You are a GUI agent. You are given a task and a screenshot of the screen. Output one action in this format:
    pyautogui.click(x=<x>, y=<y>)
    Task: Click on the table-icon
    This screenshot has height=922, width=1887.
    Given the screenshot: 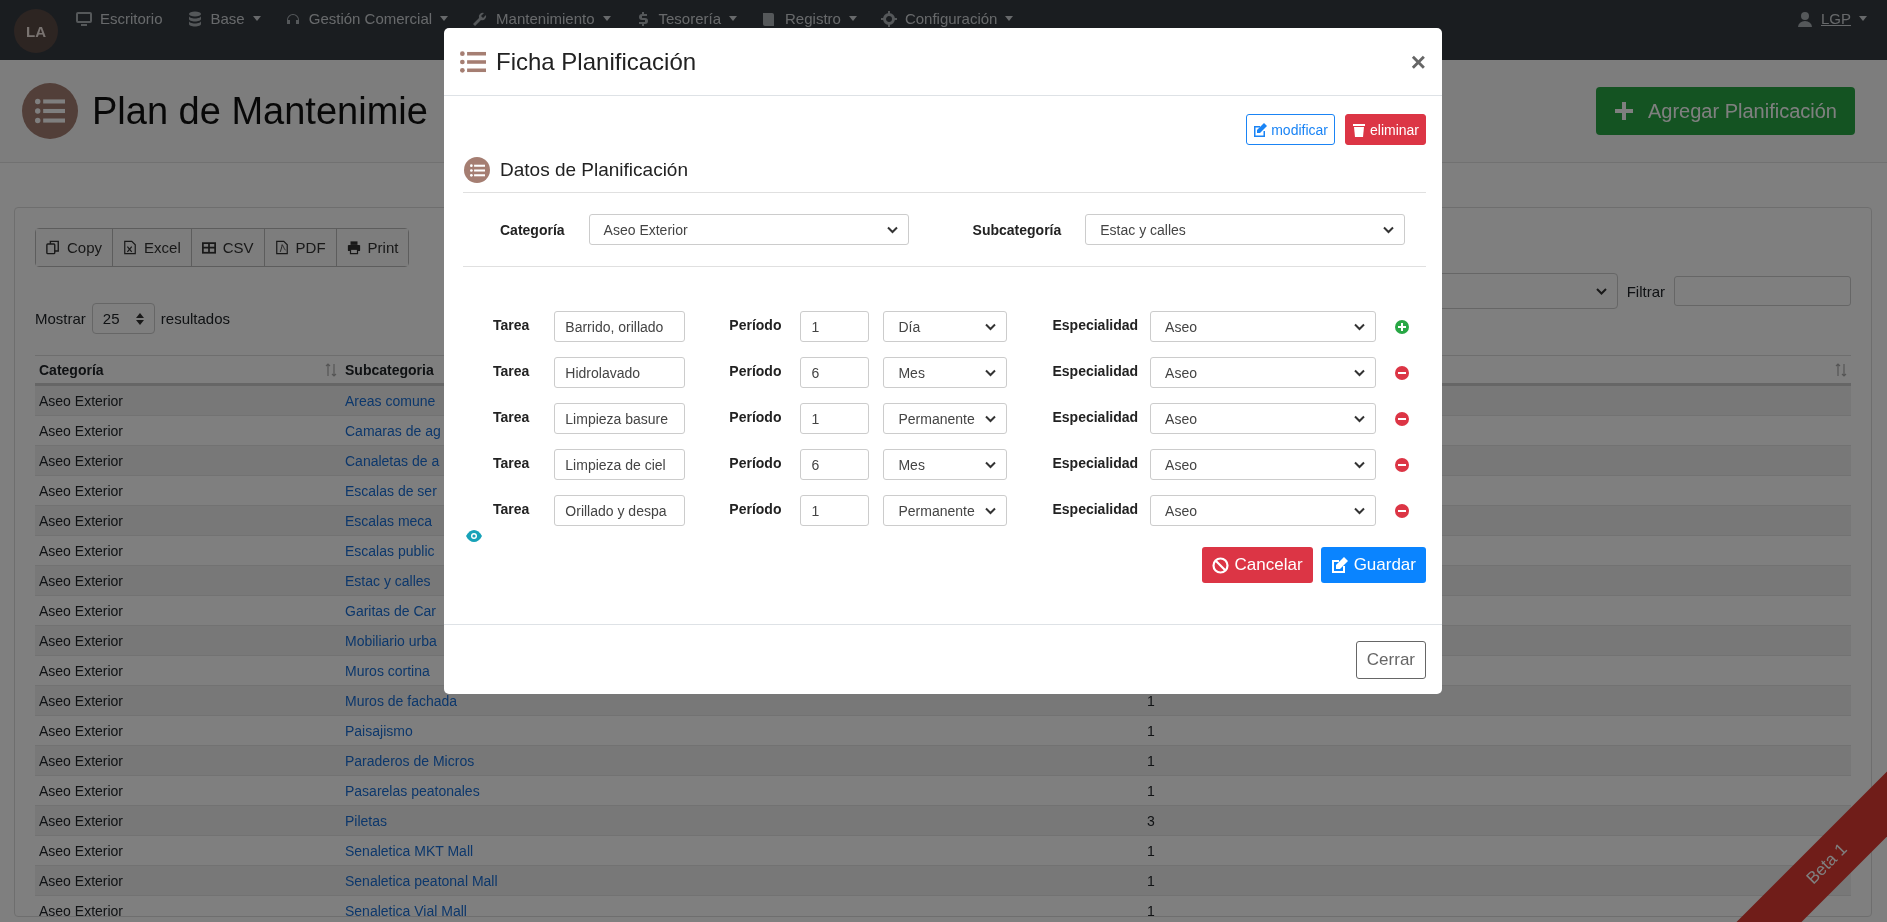 What is the action you would take?
    pyautogui.click(x=208, y=247)
    